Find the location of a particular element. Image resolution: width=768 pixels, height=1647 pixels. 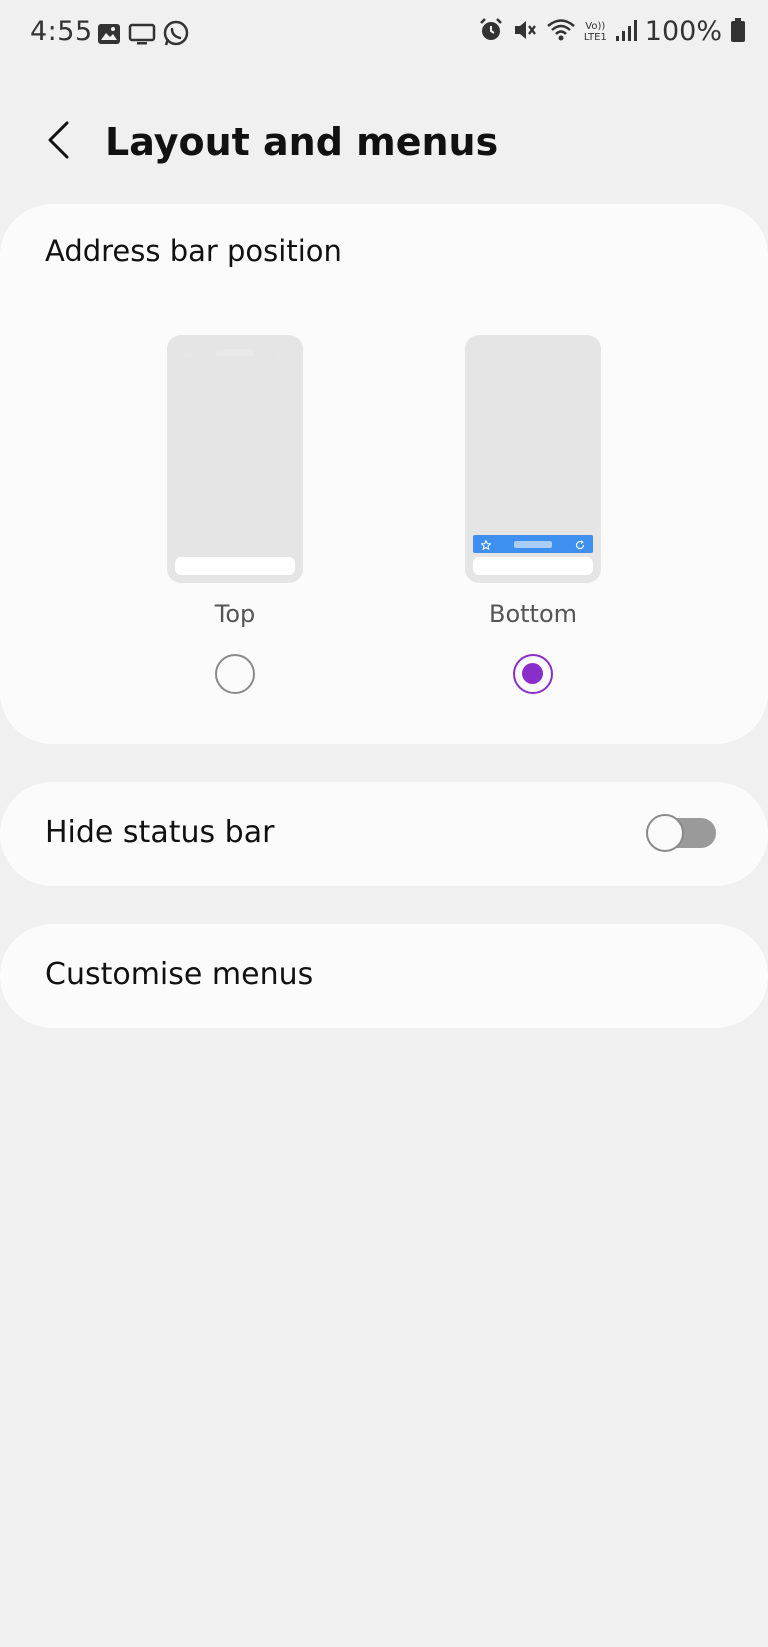

back-arrow-icon is located at coordinates (58, 142).